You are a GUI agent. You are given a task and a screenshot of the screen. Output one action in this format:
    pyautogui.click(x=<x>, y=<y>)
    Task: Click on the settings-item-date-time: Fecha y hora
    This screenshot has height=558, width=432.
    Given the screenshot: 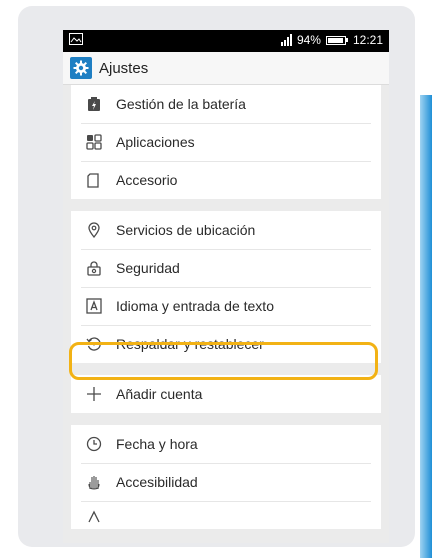 What is the action you would take?
    pyautogui.click(x=226, y=444)
    